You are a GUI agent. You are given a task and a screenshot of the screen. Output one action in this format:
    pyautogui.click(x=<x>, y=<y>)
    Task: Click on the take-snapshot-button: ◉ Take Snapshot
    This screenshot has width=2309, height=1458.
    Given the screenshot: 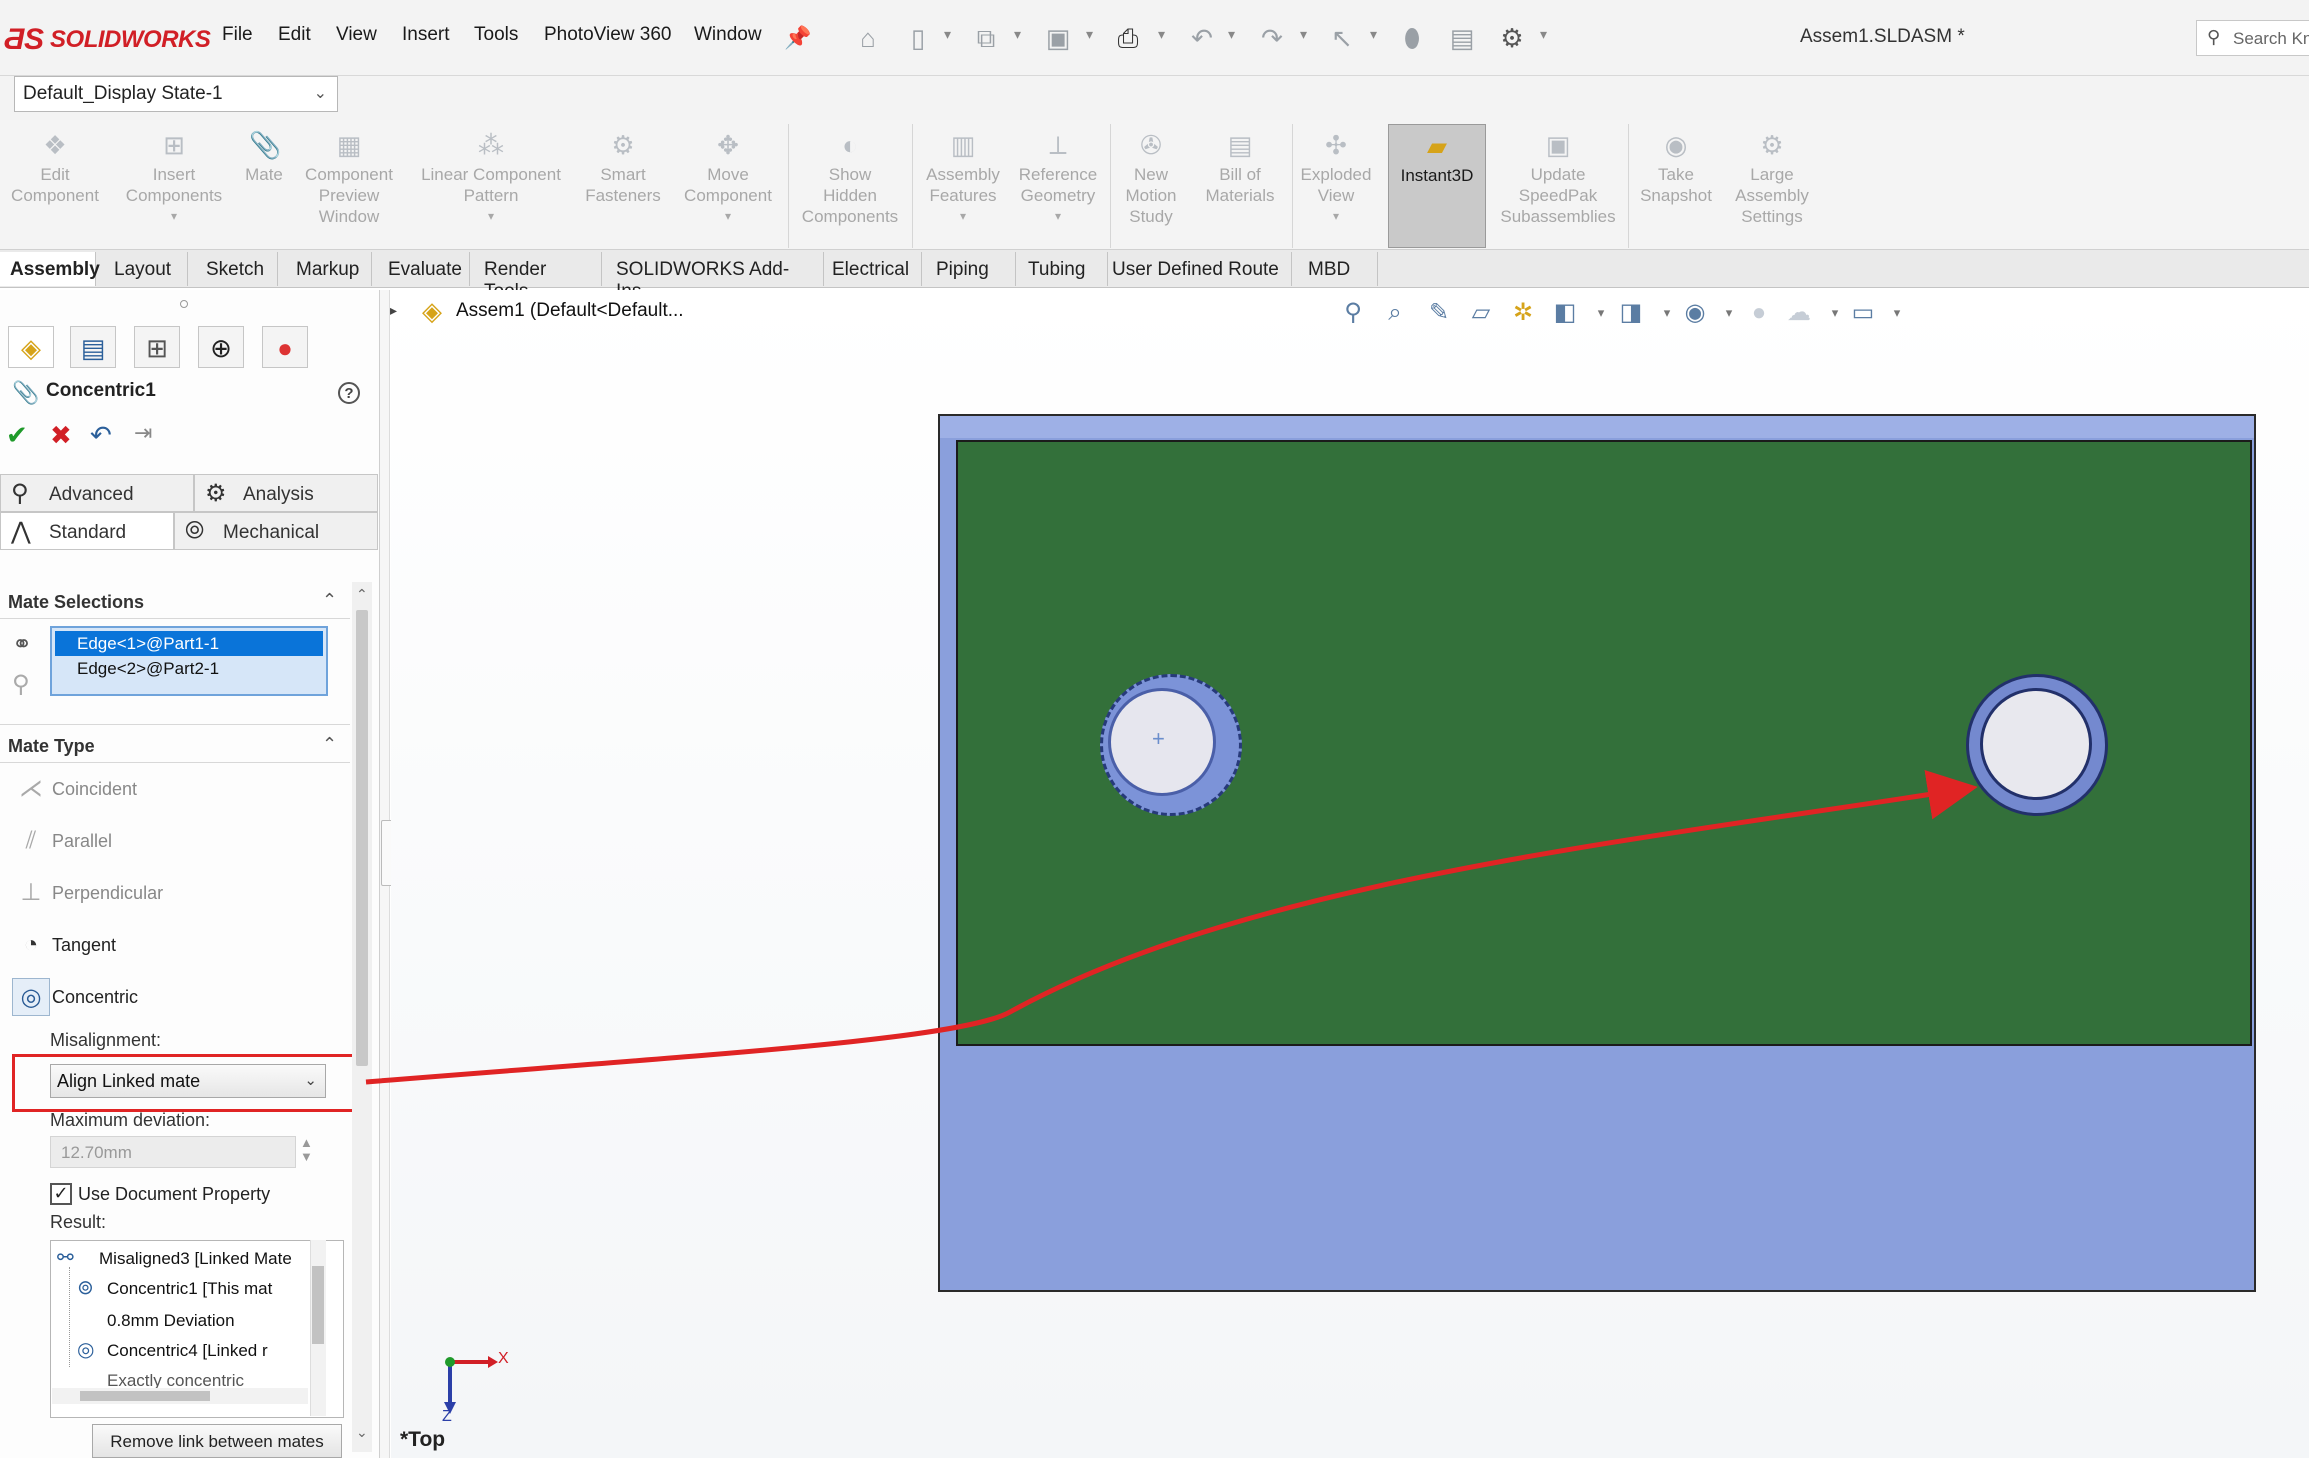 What is the action you would take?
    pyautogui.click(x=1676, y=186)
    